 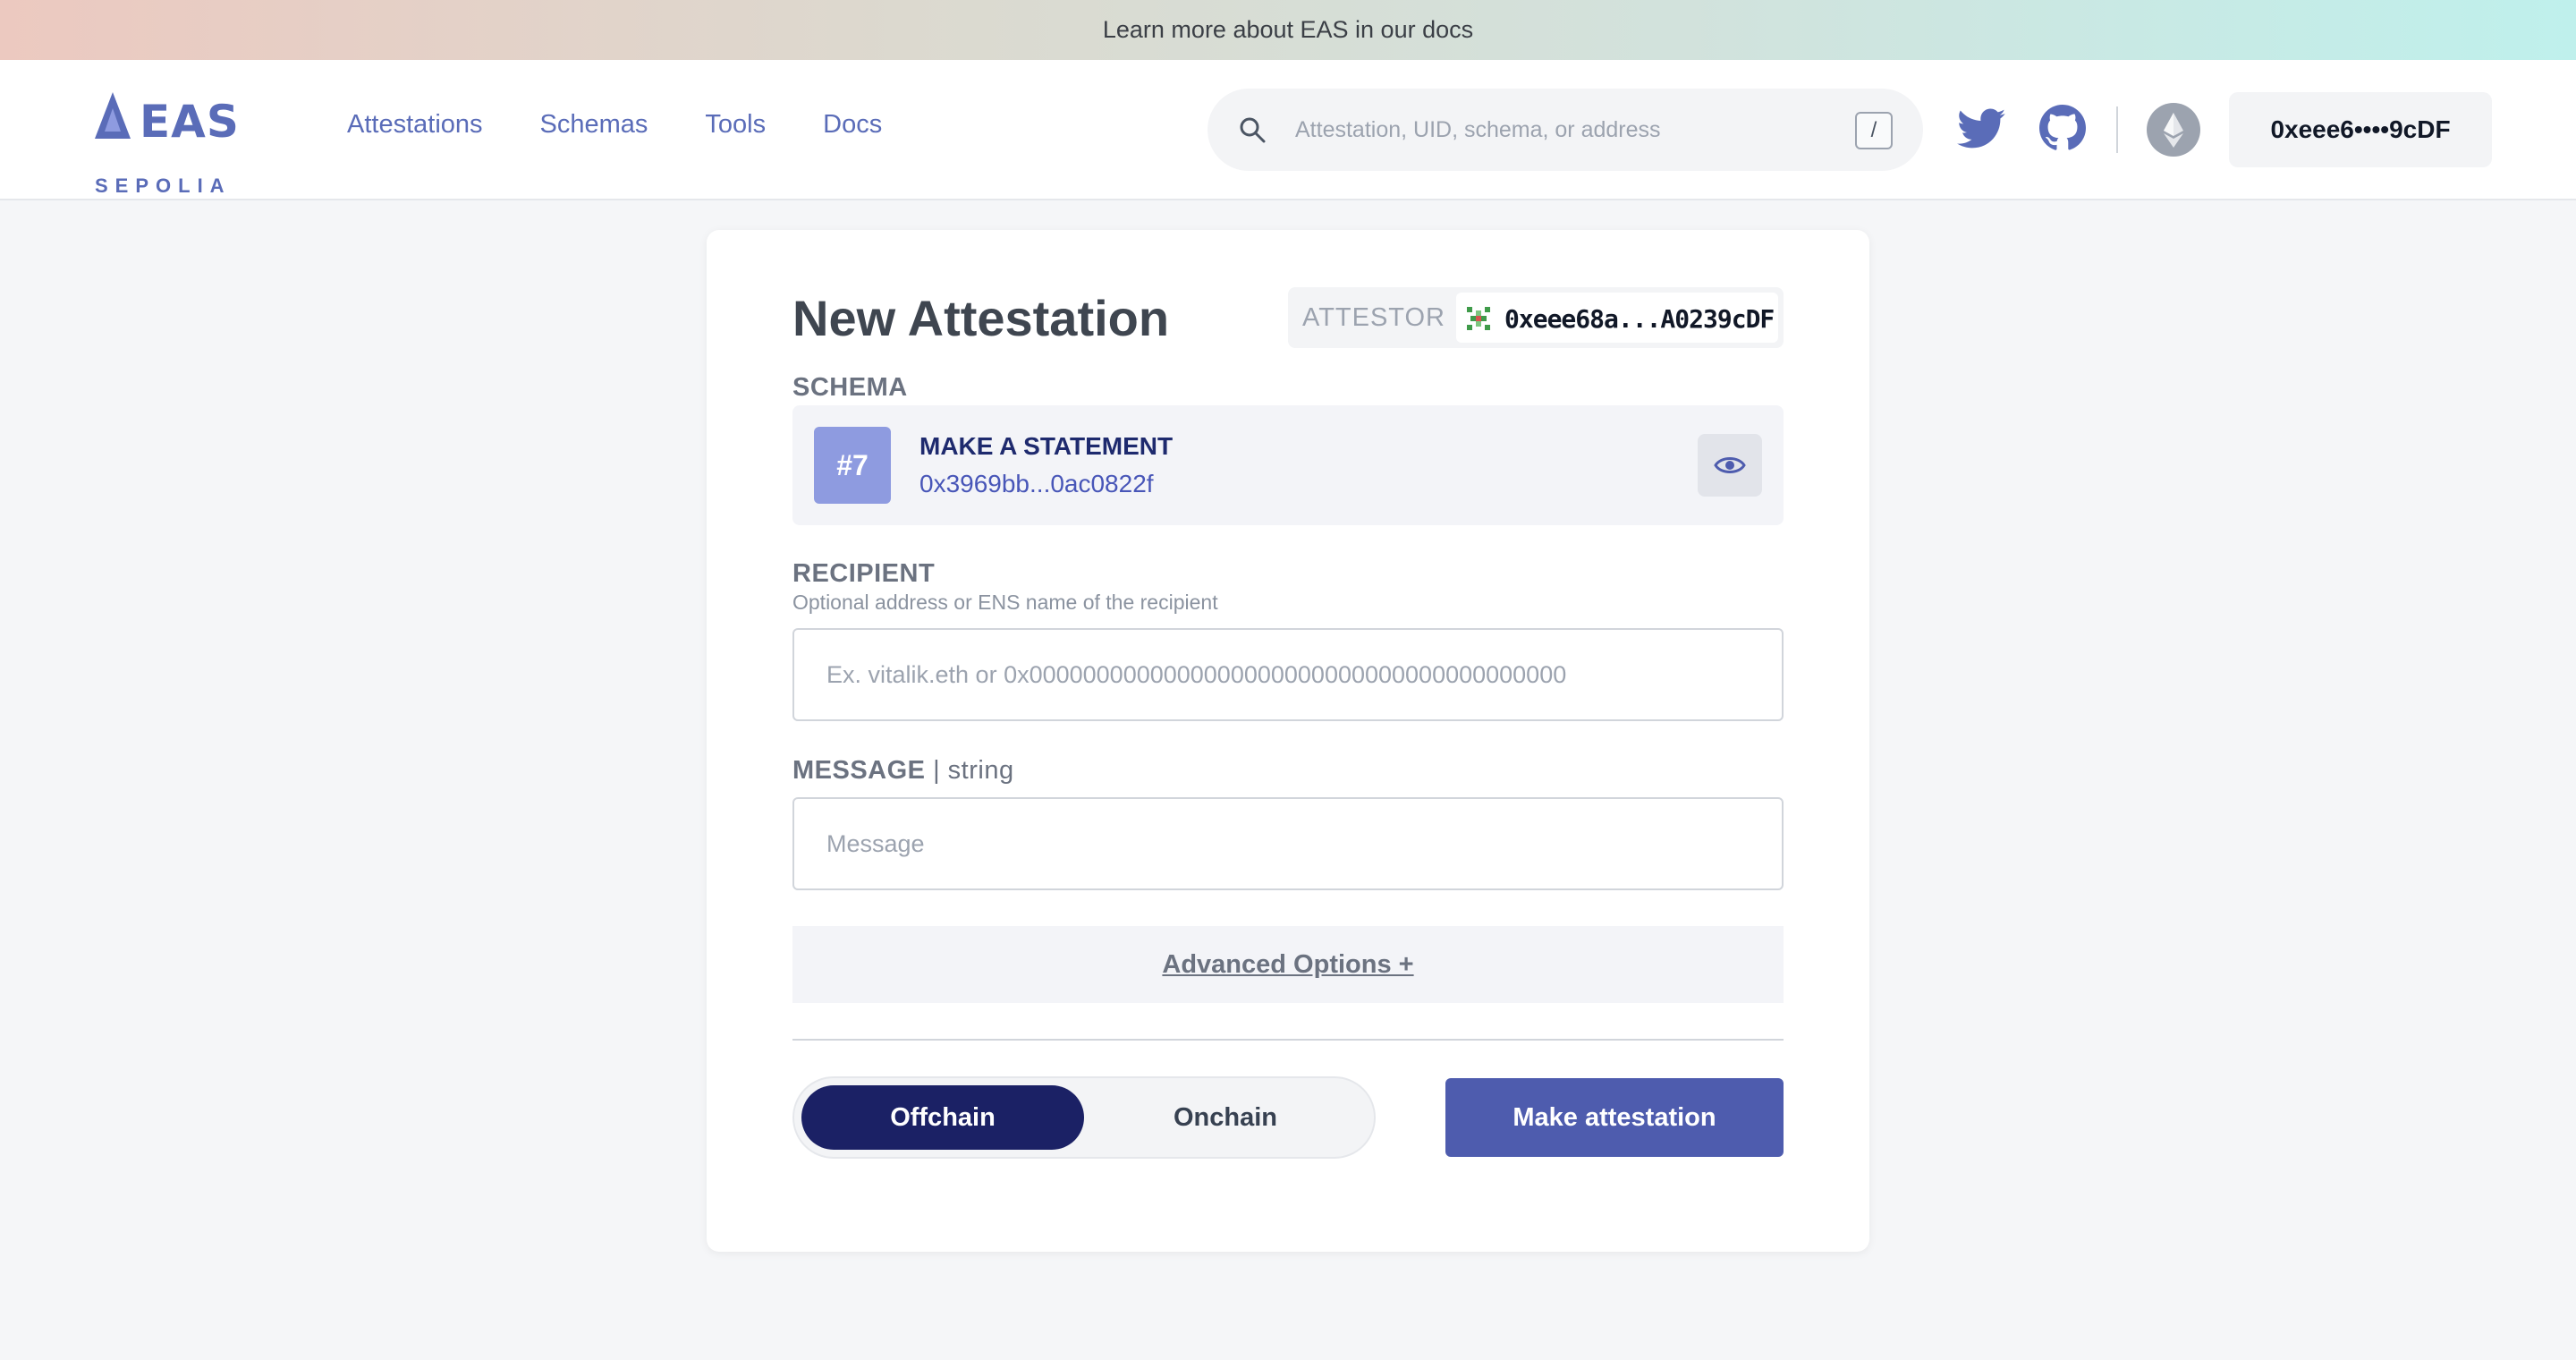 I want to click on page-title: New Attestation, so click(x=981, y=318).